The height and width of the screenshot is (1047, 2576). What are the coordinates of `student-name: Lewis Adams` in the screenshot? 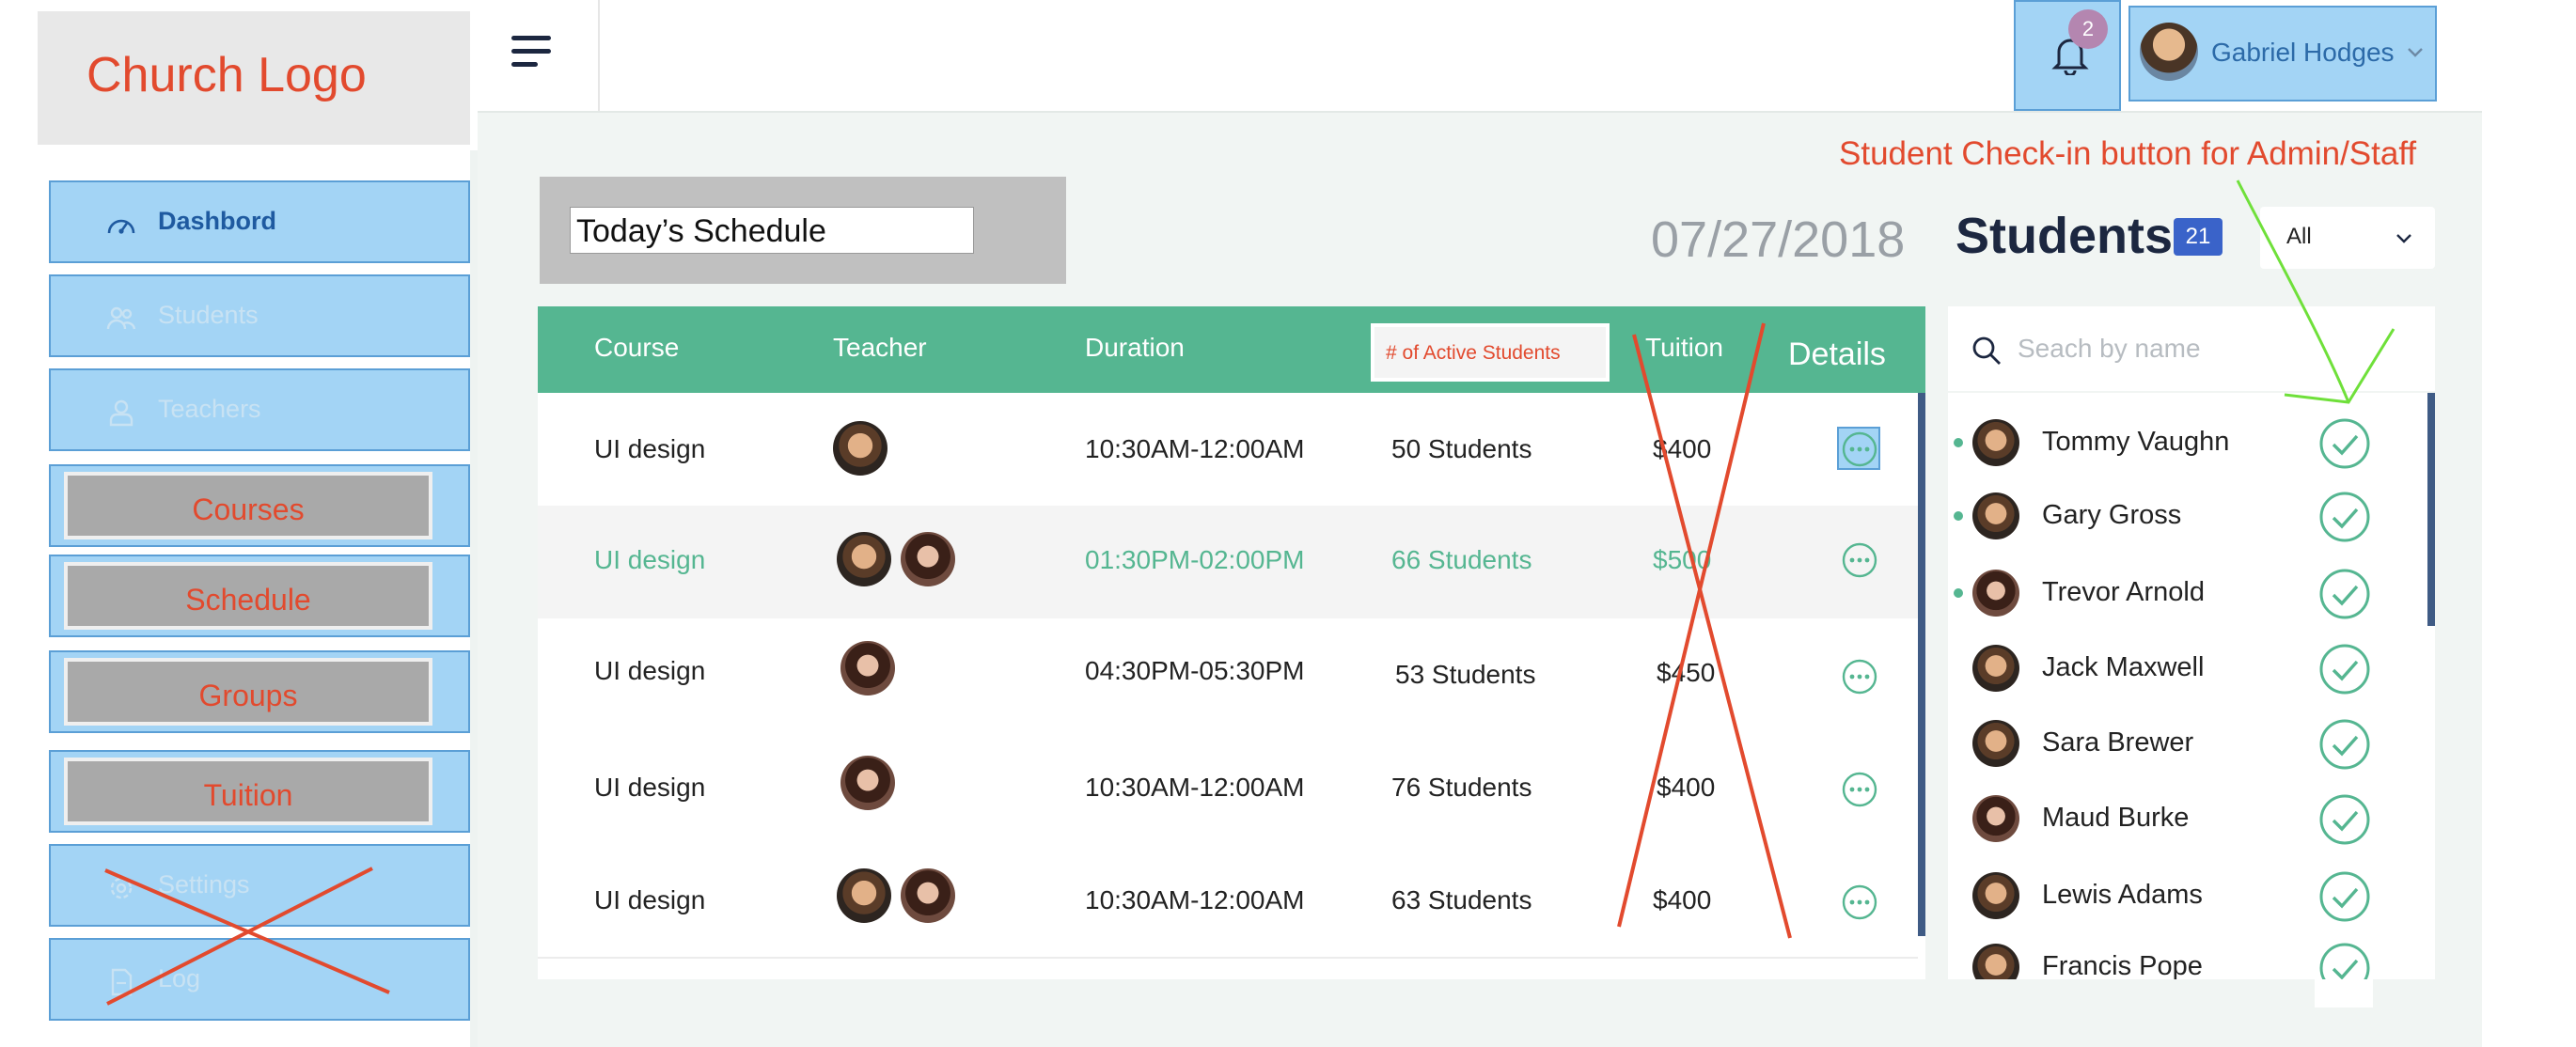 It's located at (2122, 895).